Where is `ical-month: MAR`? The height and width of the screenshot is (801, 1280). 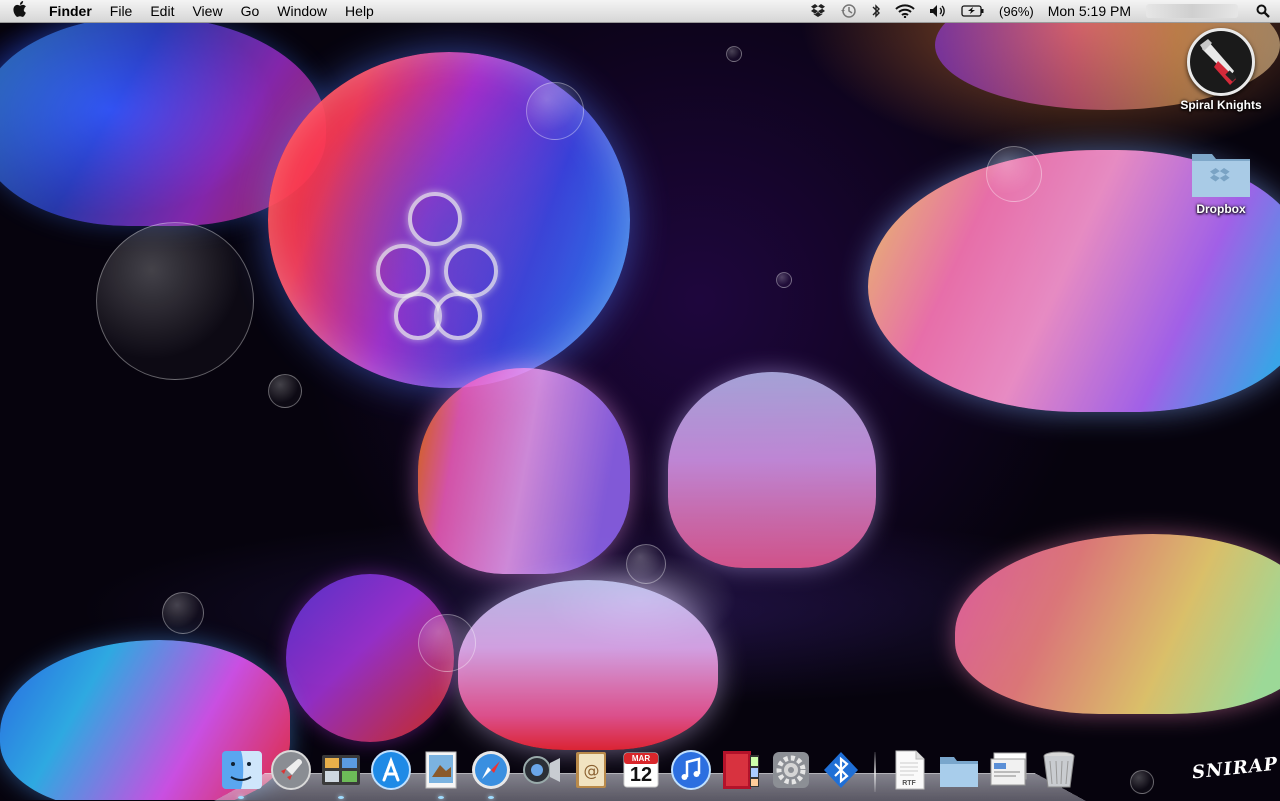
ical-month: MAR is located at coordinates (641, 758).